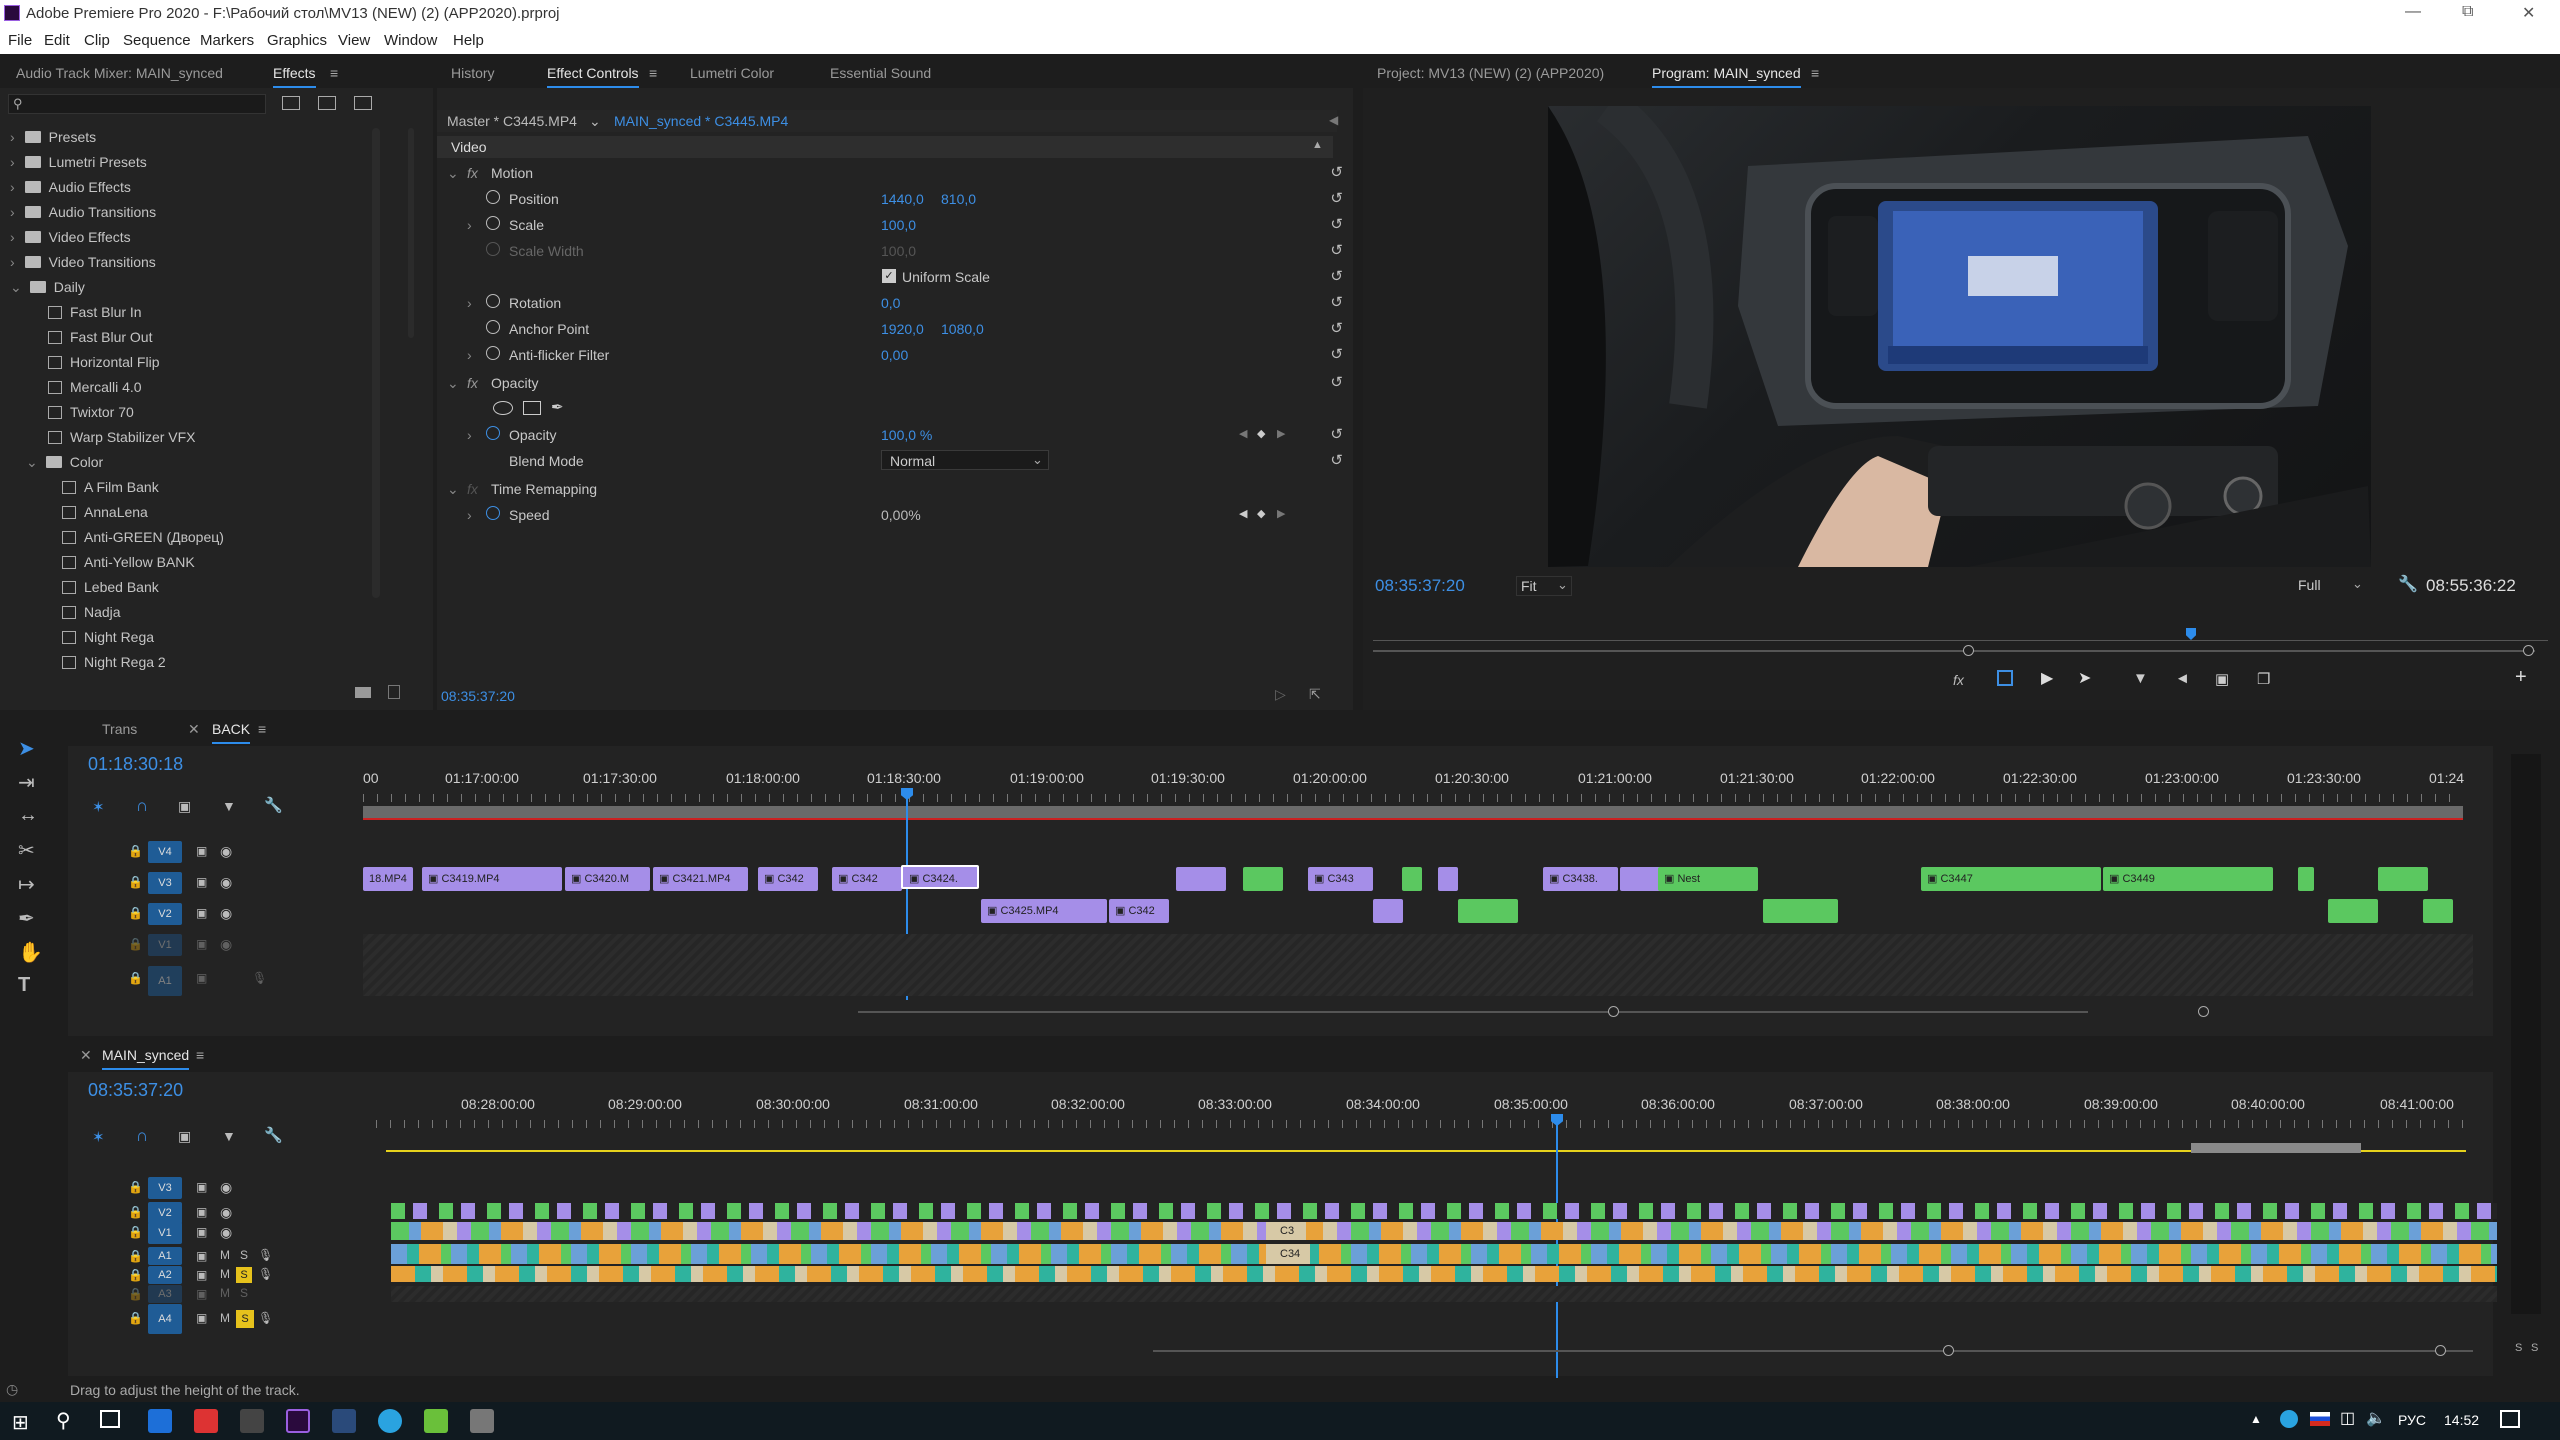 This screenshot has height=1440, width=2560. What do you see at coordinates (1420, 586) in the screenshot?
I see `program-current-timecode: 08:35:37:20` at bounding box center [1420, 586].